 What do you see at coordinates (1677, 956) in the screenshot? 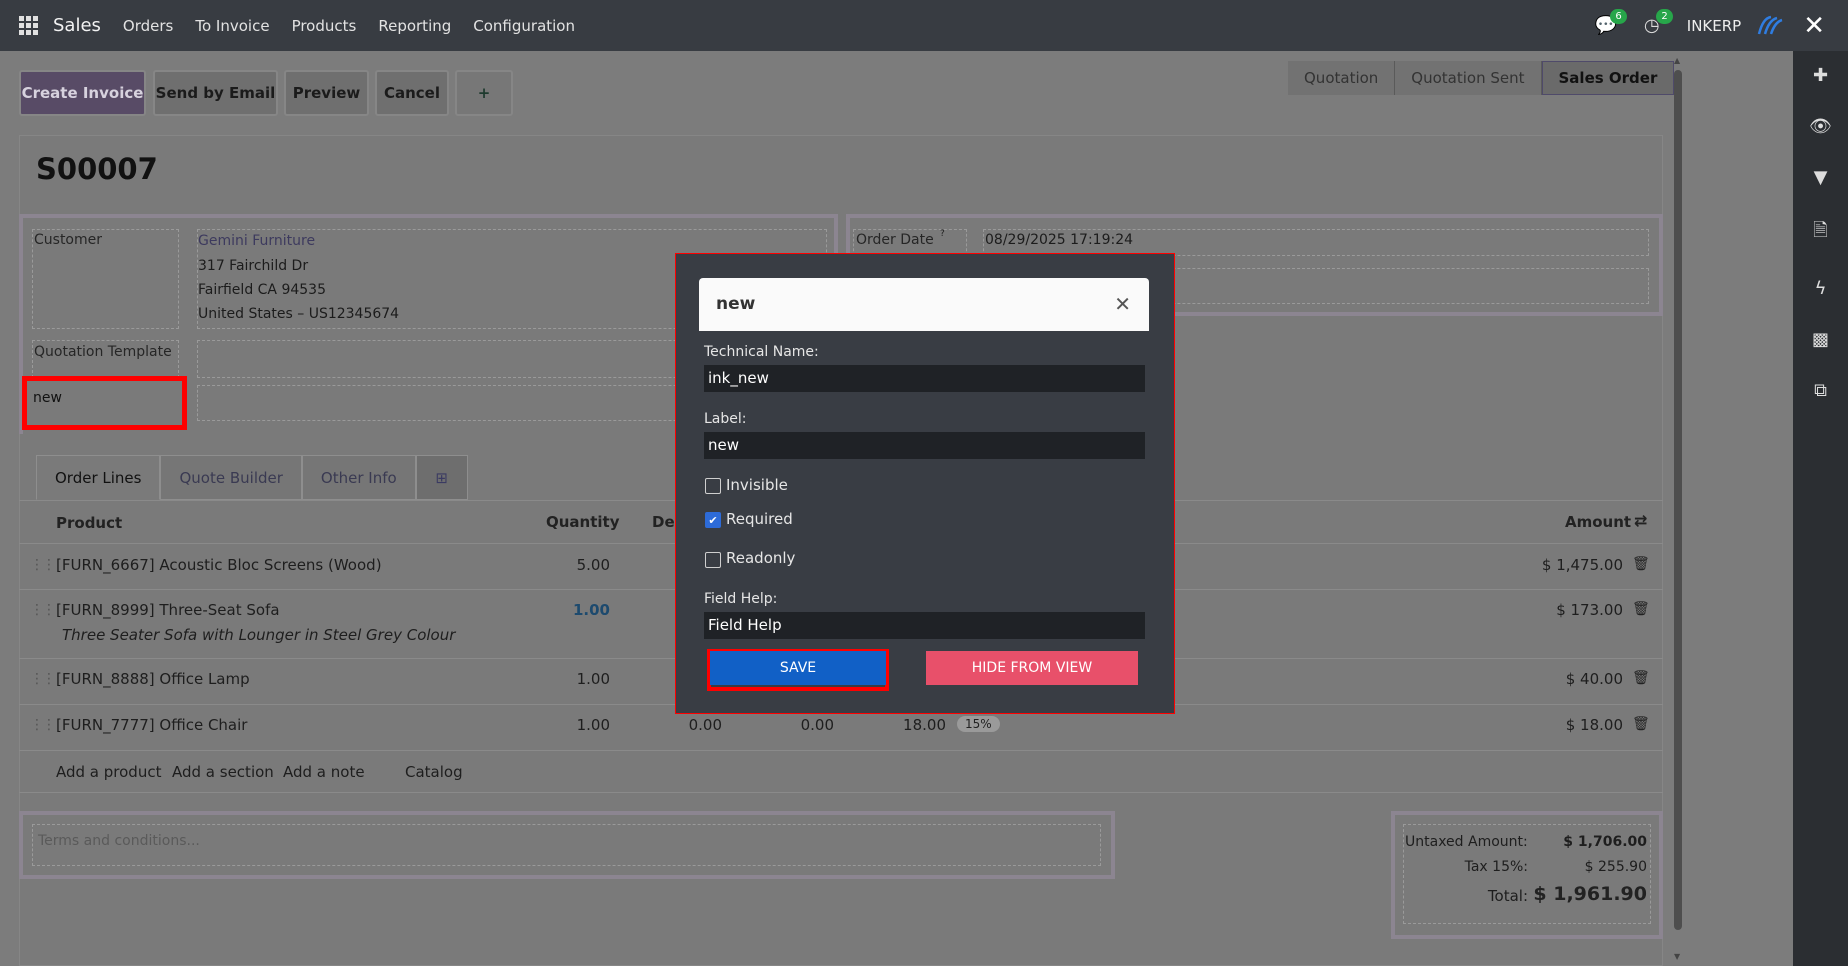
I see `scroll-down-icon: ▼` at bounding box center [1677, 956].